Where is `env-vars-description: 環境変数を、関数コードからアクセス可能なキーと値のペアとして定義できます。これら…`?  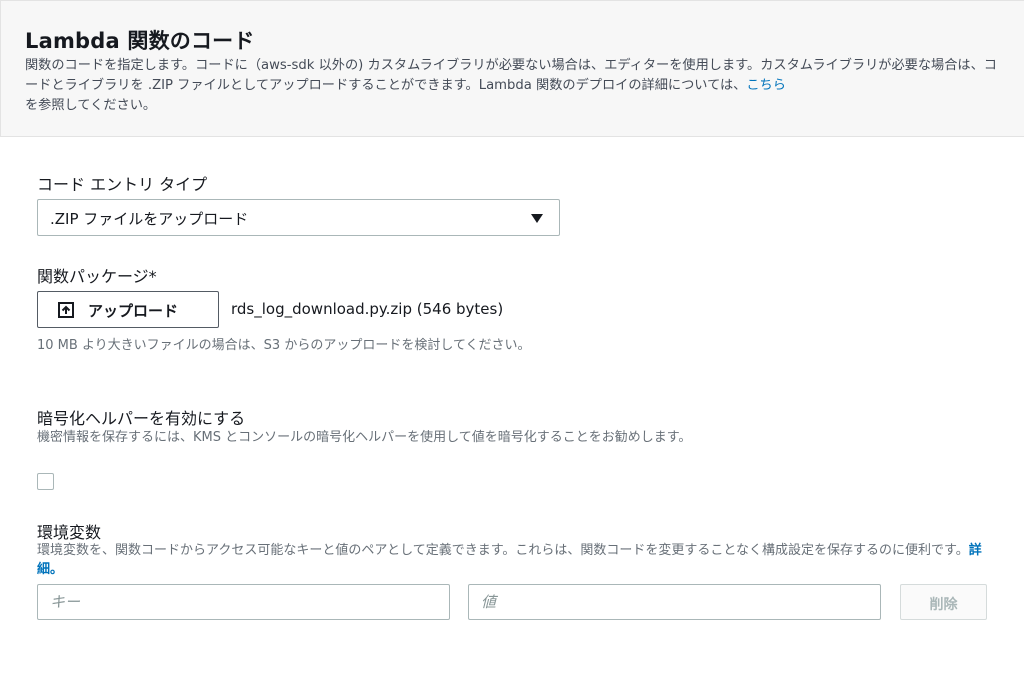 env-vars-description: 環境変数を、関数コードからアクセス可能なキーと値のペアとして定義できます。これら… is located at coordinates (512, 560).